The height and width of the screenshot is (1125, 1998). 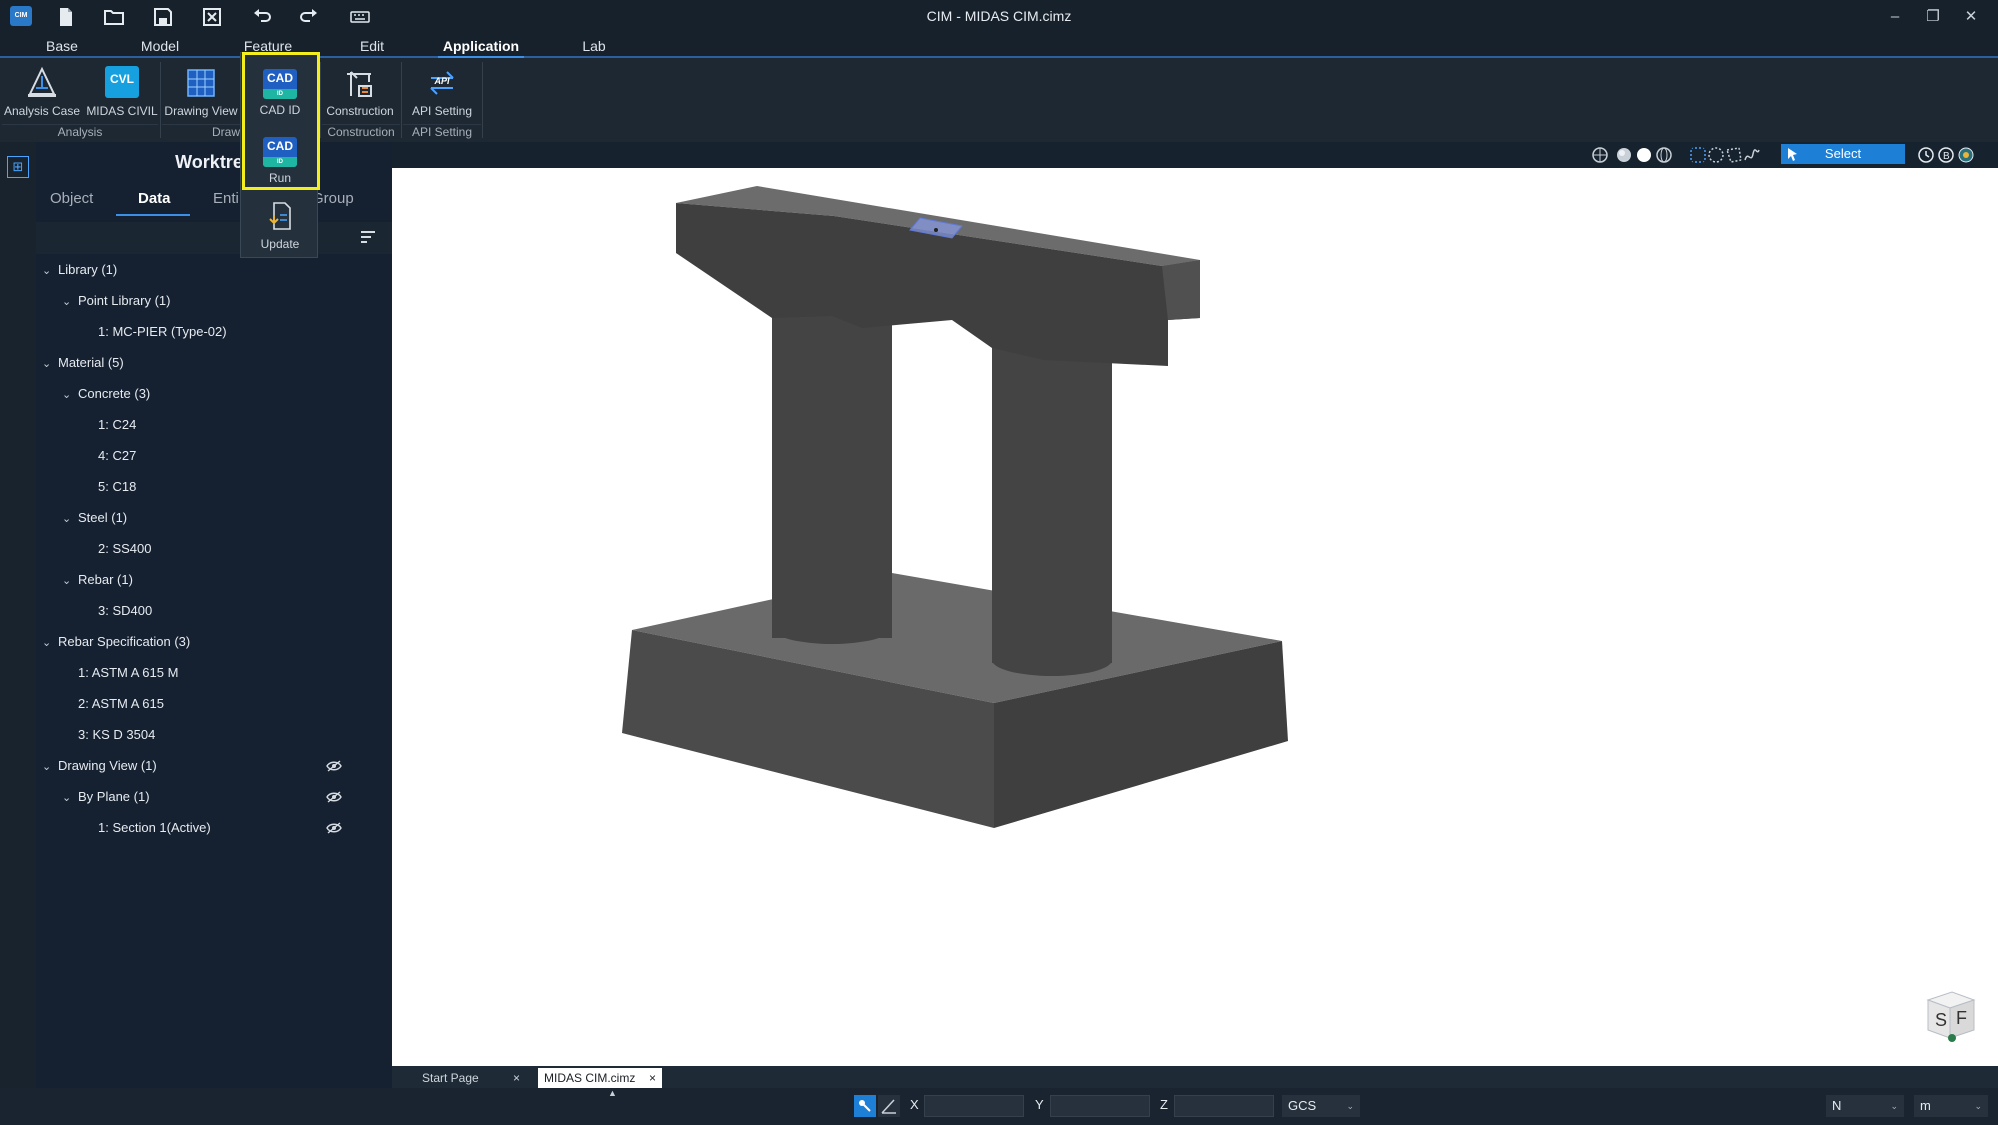 What do you see at coordinates (600, 1078) in the screenshot?
I see `tab-midas-cim: MIDAS CIM.cimz ×` at bounding box center [600, 1078].